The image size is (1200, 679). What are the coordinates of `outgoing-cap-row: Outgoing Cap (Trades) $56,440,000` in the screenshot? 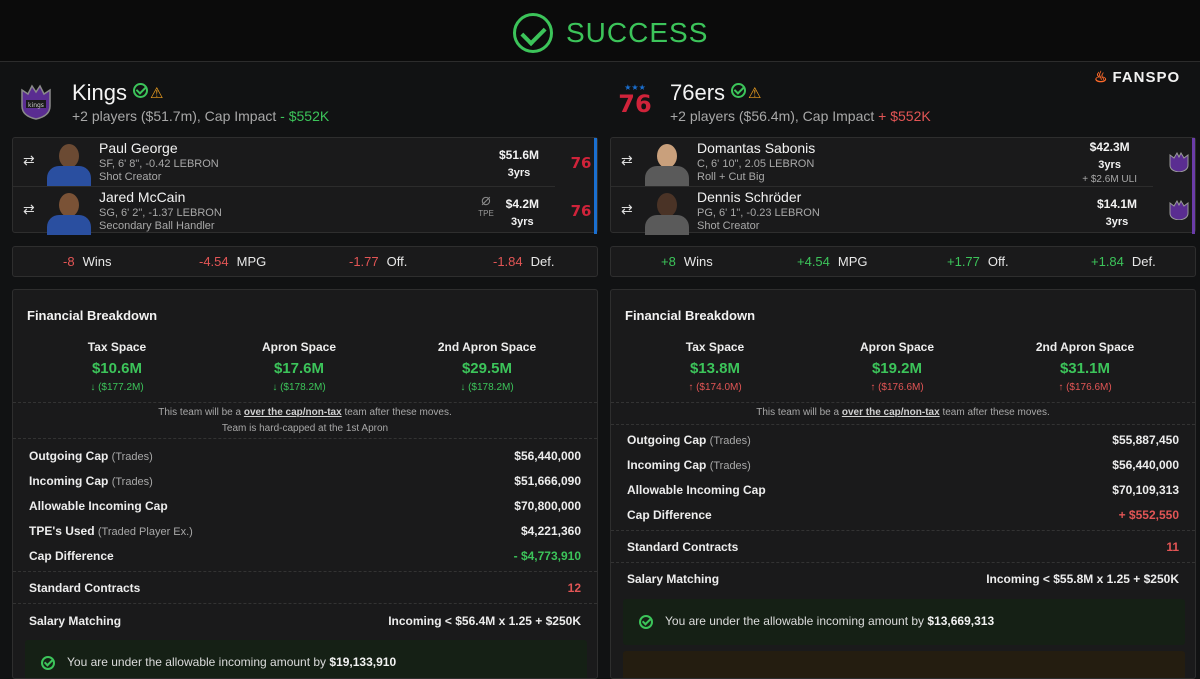 It's located at (305, 456).